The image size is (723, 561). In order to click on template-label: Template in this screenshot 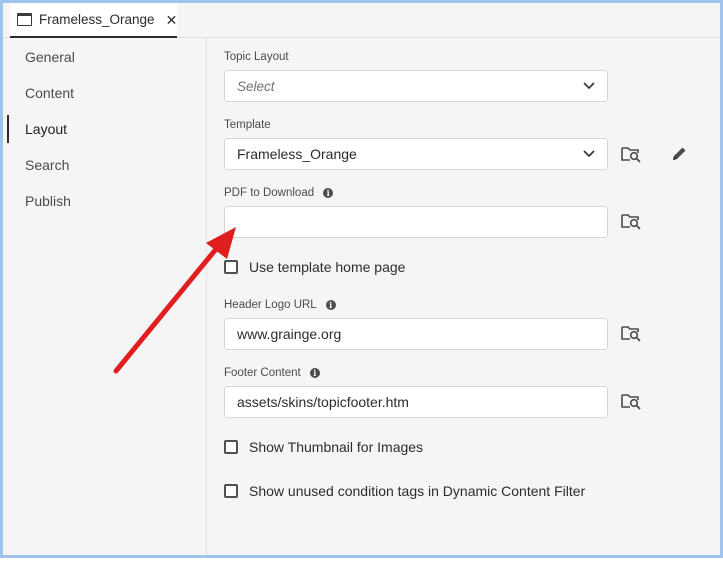, I will do `click(247, 125)`.